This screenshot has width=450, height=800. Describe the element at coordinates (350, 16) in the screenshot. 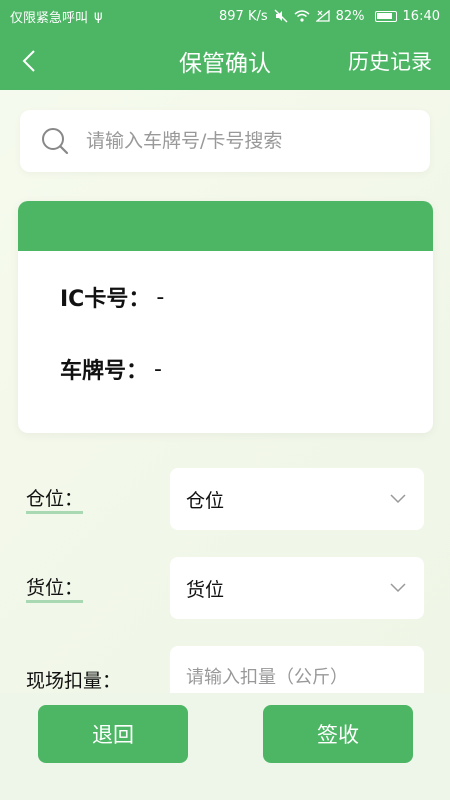

I see `battery-percent: 82%` at that location.